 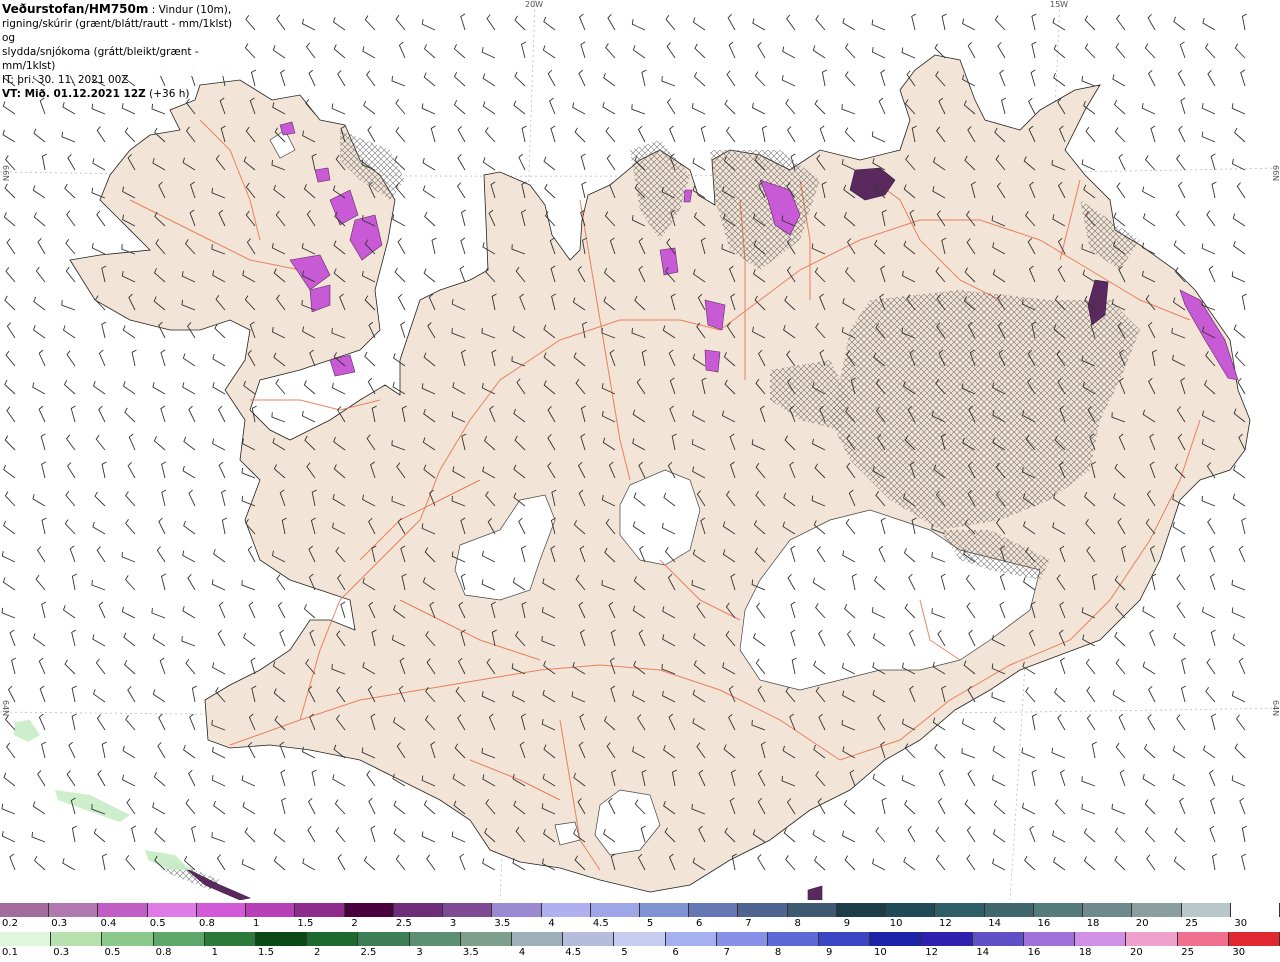 I want to click on legend-label: 4, so click(x=522, y=952).